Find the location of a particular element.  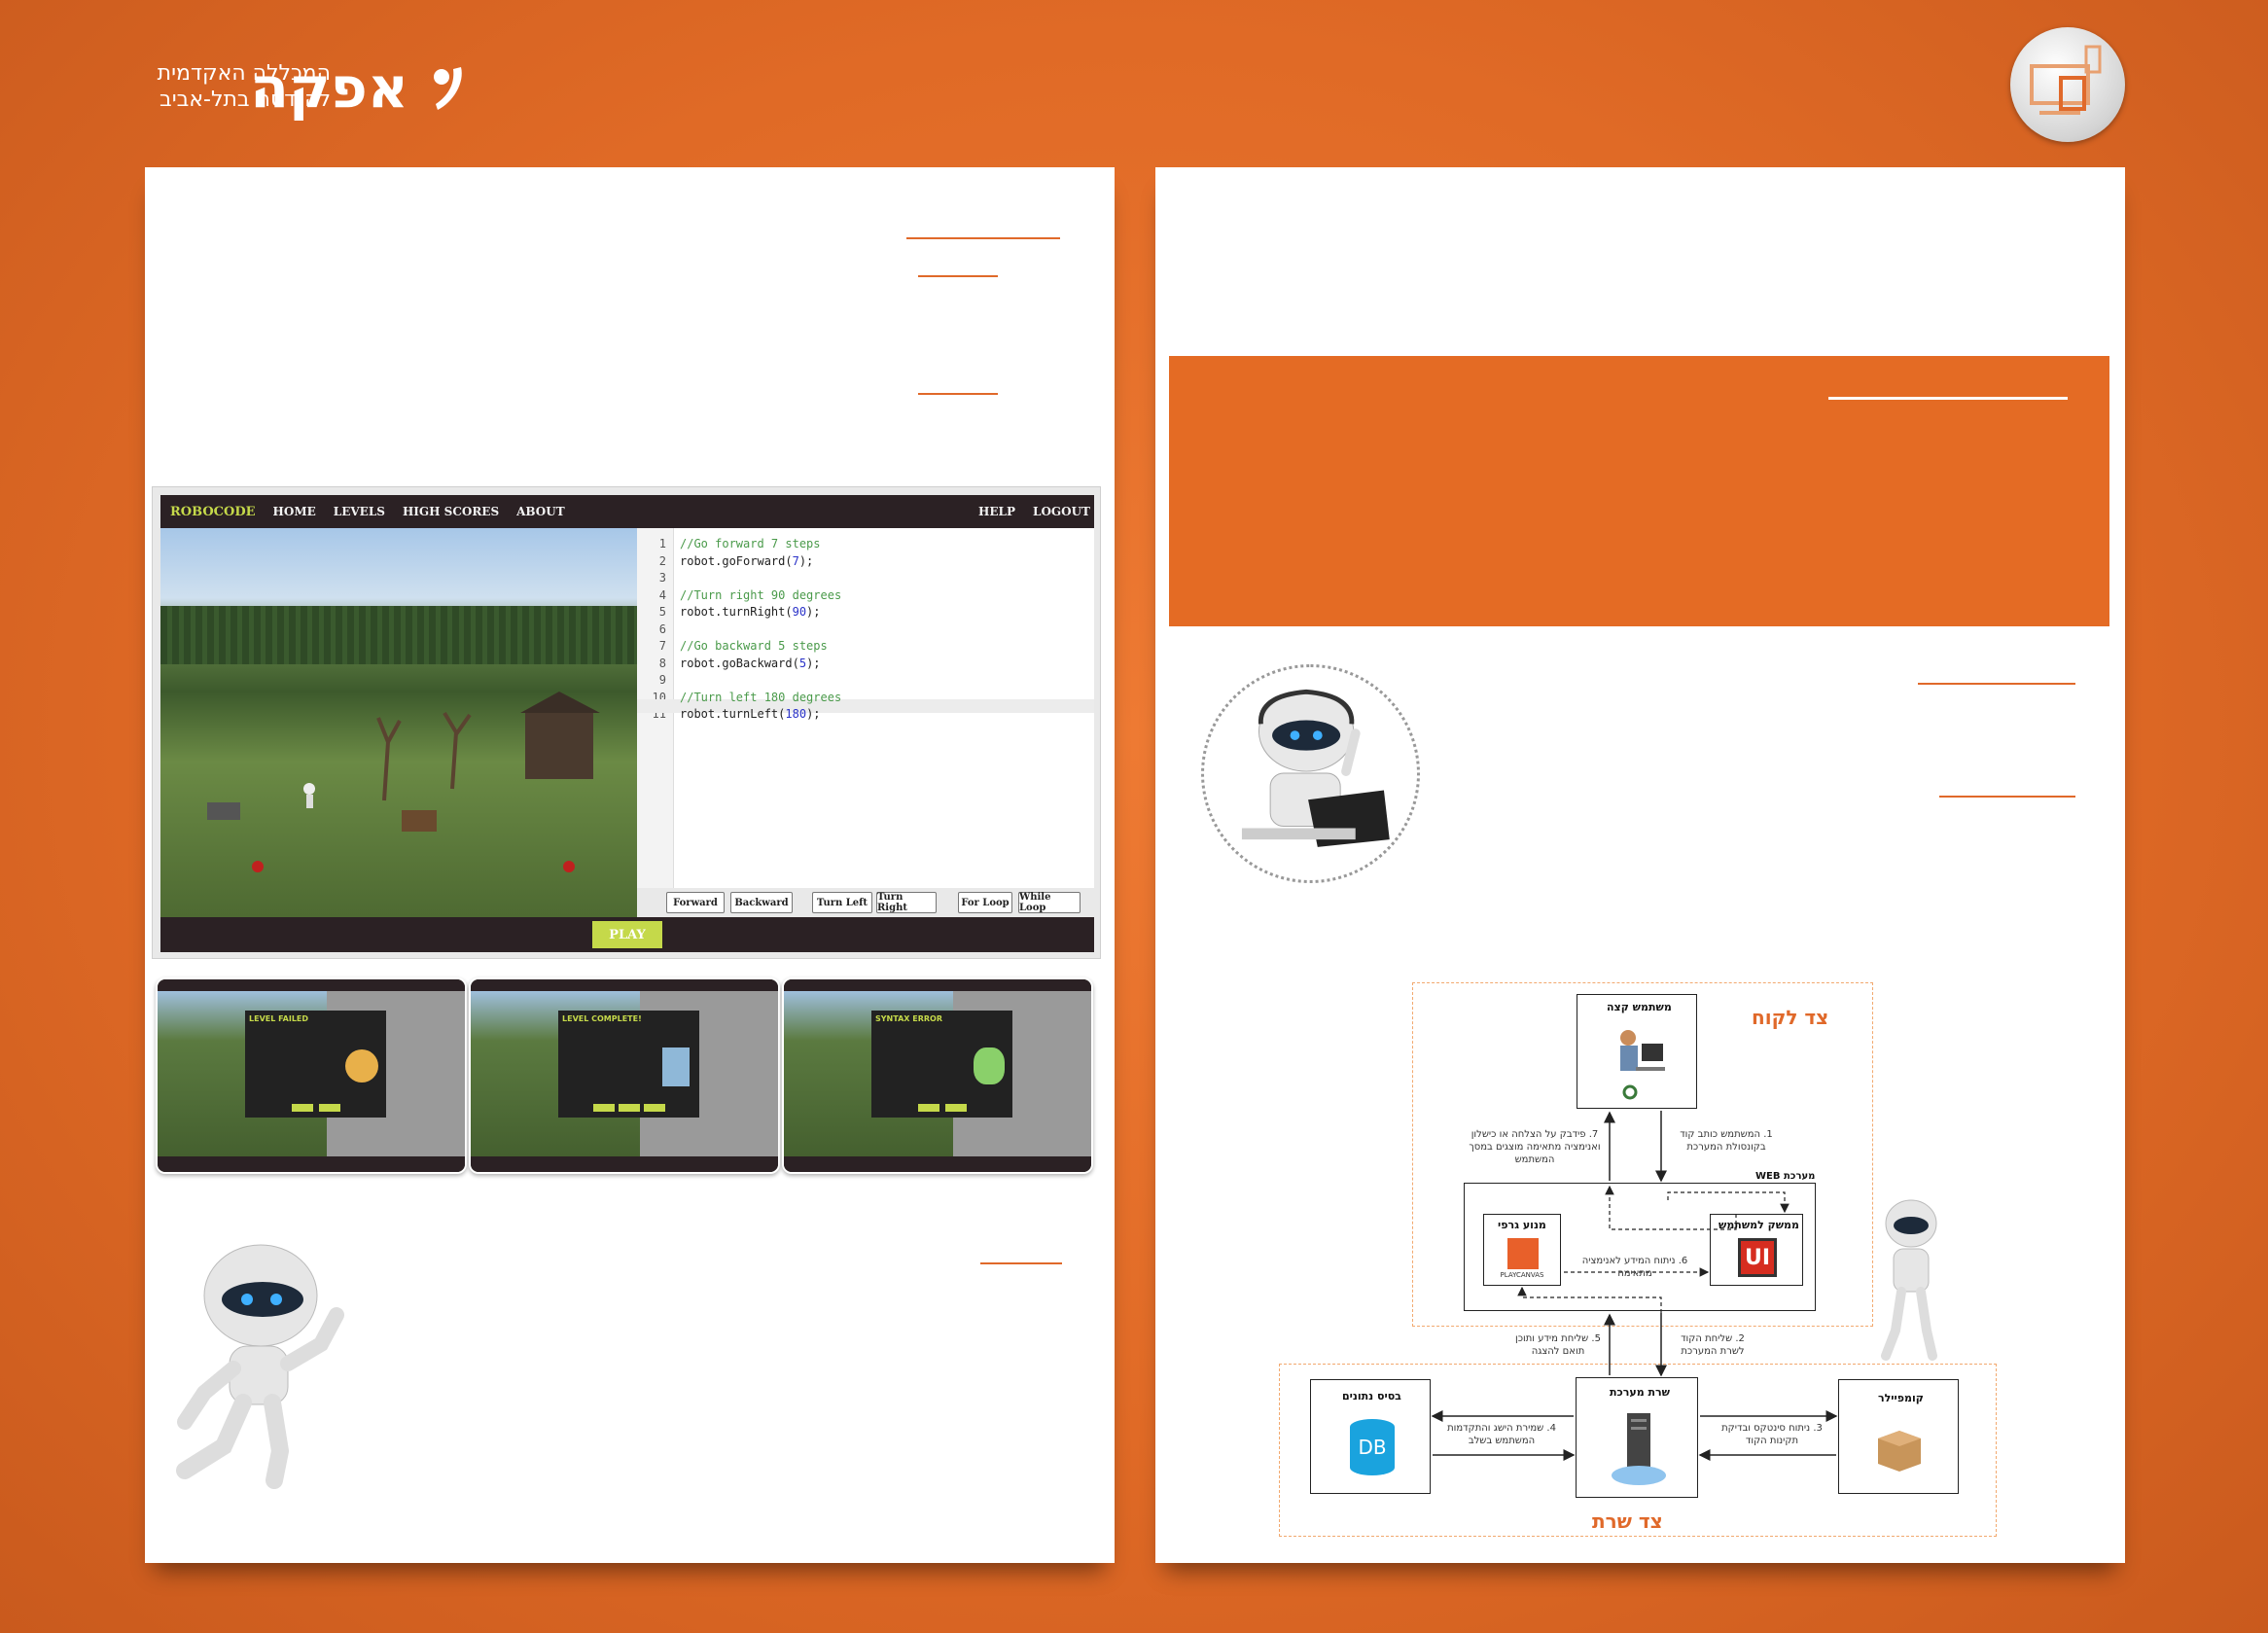

line-number: 7 is located at coordinates (662, 646).